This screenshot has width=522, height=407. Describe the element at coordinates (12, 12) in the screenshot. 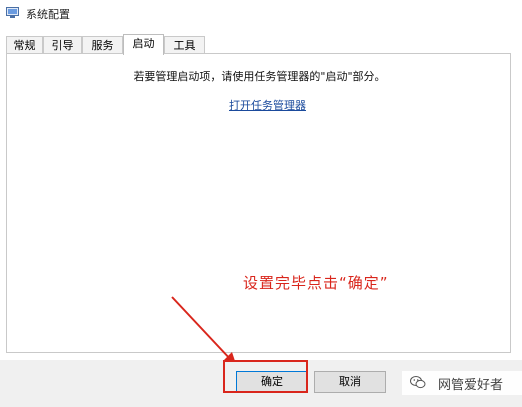

I see `system-config-icon` at that location.